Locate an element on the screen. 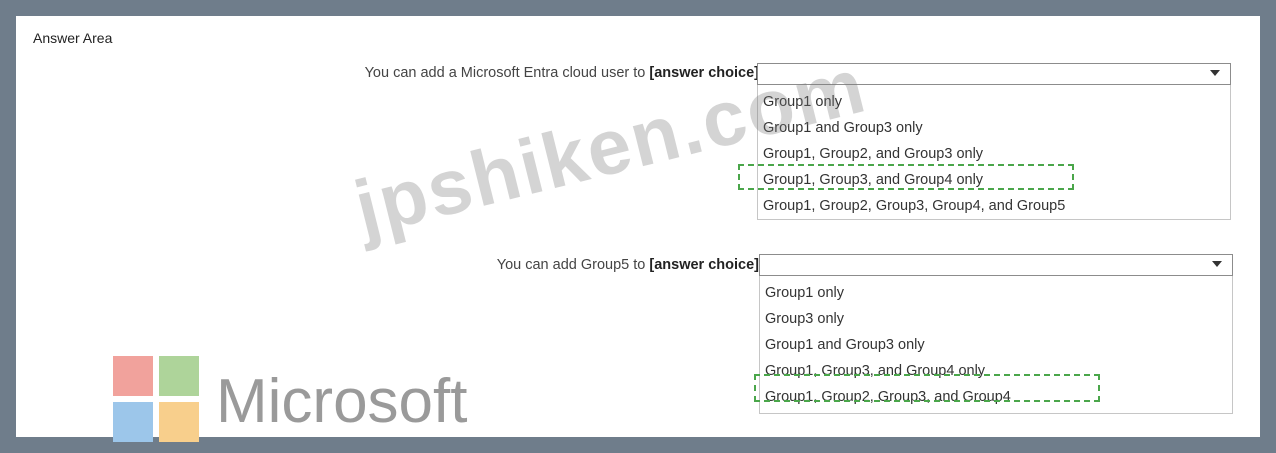 The width and height of the screenshot is (1276, 453). question-2-answer-choice-label: [answer choice] is located at coordinates (704, 265).